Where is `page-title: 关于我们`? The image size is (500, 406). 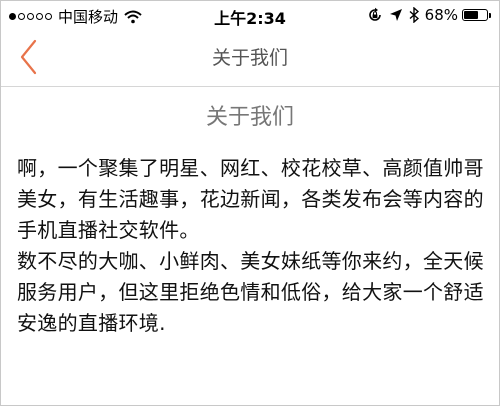 page-title: 关于我们 is located at coordinates (249, 117).